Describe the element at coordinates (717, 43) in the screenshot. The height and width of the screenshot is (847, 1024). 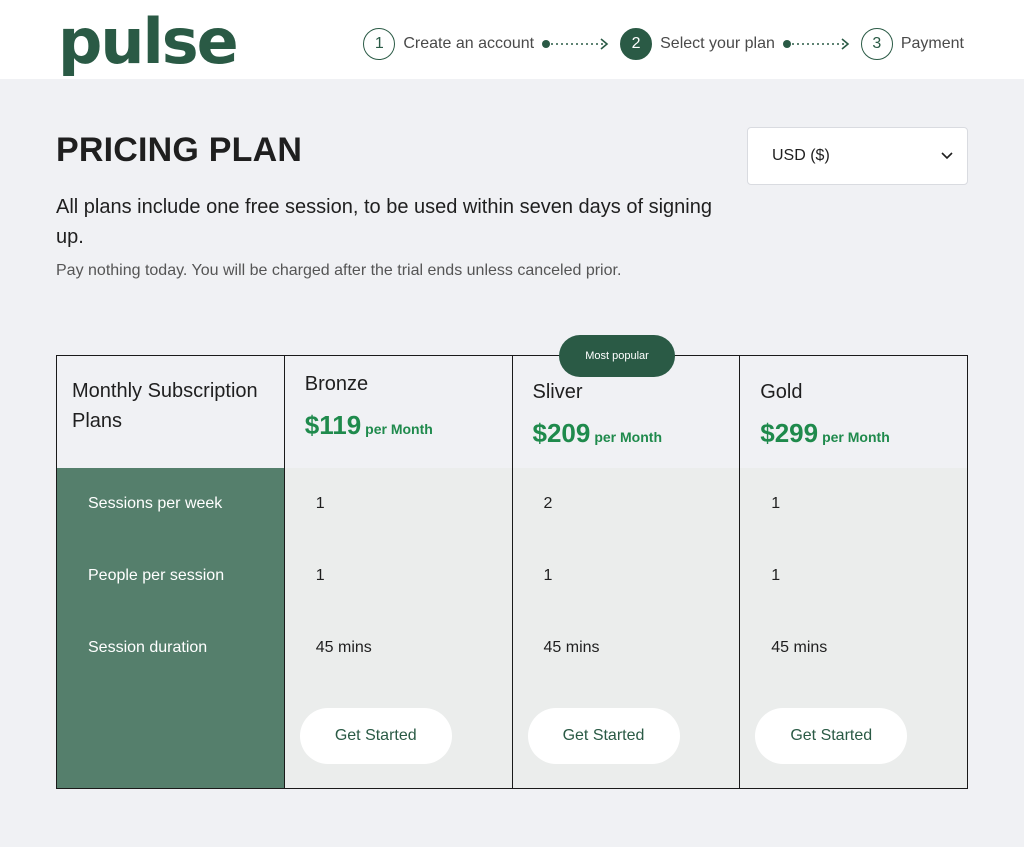
I see `step-label: Select your plan` at that location.